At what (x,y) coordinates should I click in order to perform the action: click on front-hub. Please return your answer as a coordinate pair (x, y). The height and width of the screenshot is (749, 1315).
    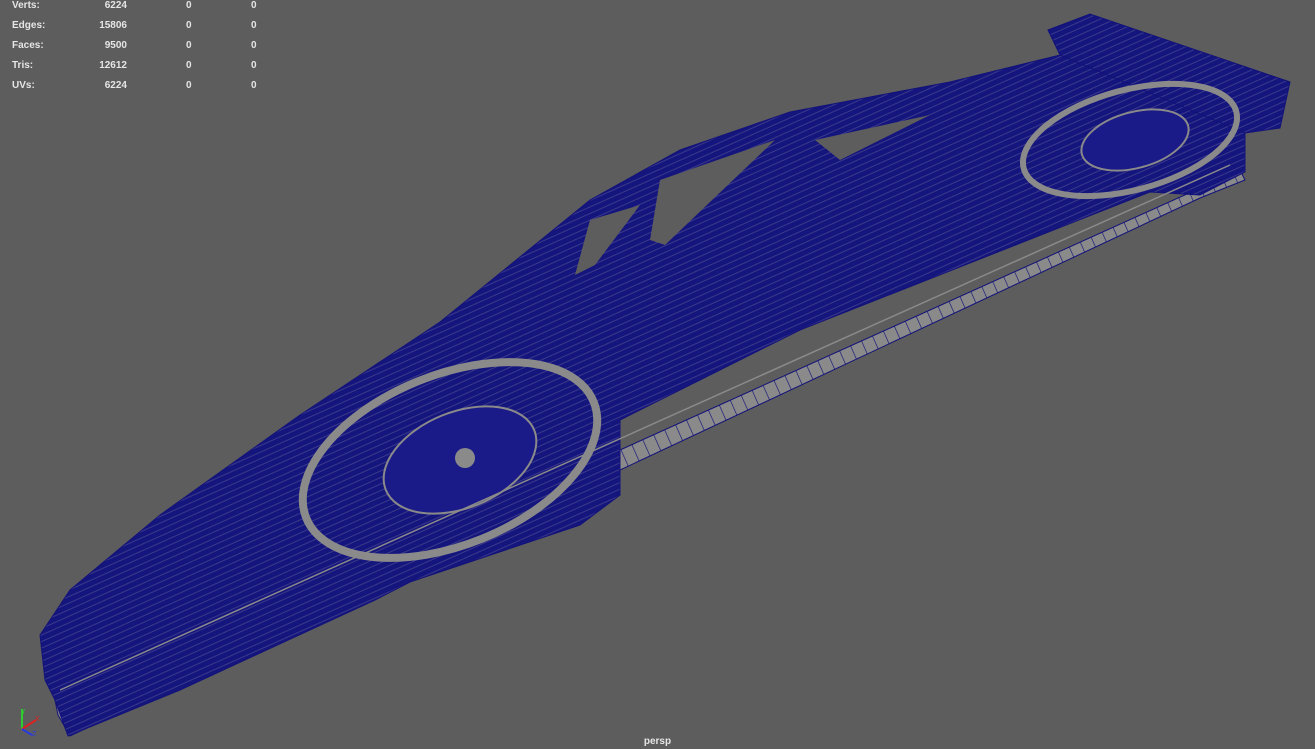
    Looking at the image, I should click on (465, 458).